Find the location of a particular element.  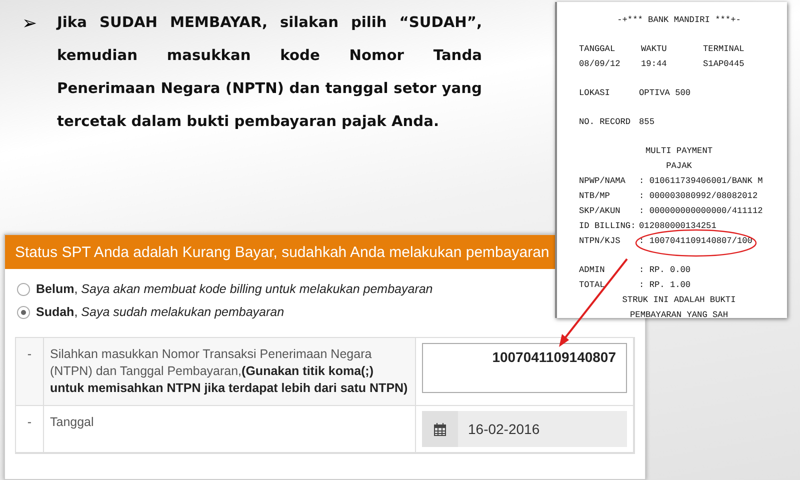

receipt-text: TOTAL is located at coordinates (592, 285).